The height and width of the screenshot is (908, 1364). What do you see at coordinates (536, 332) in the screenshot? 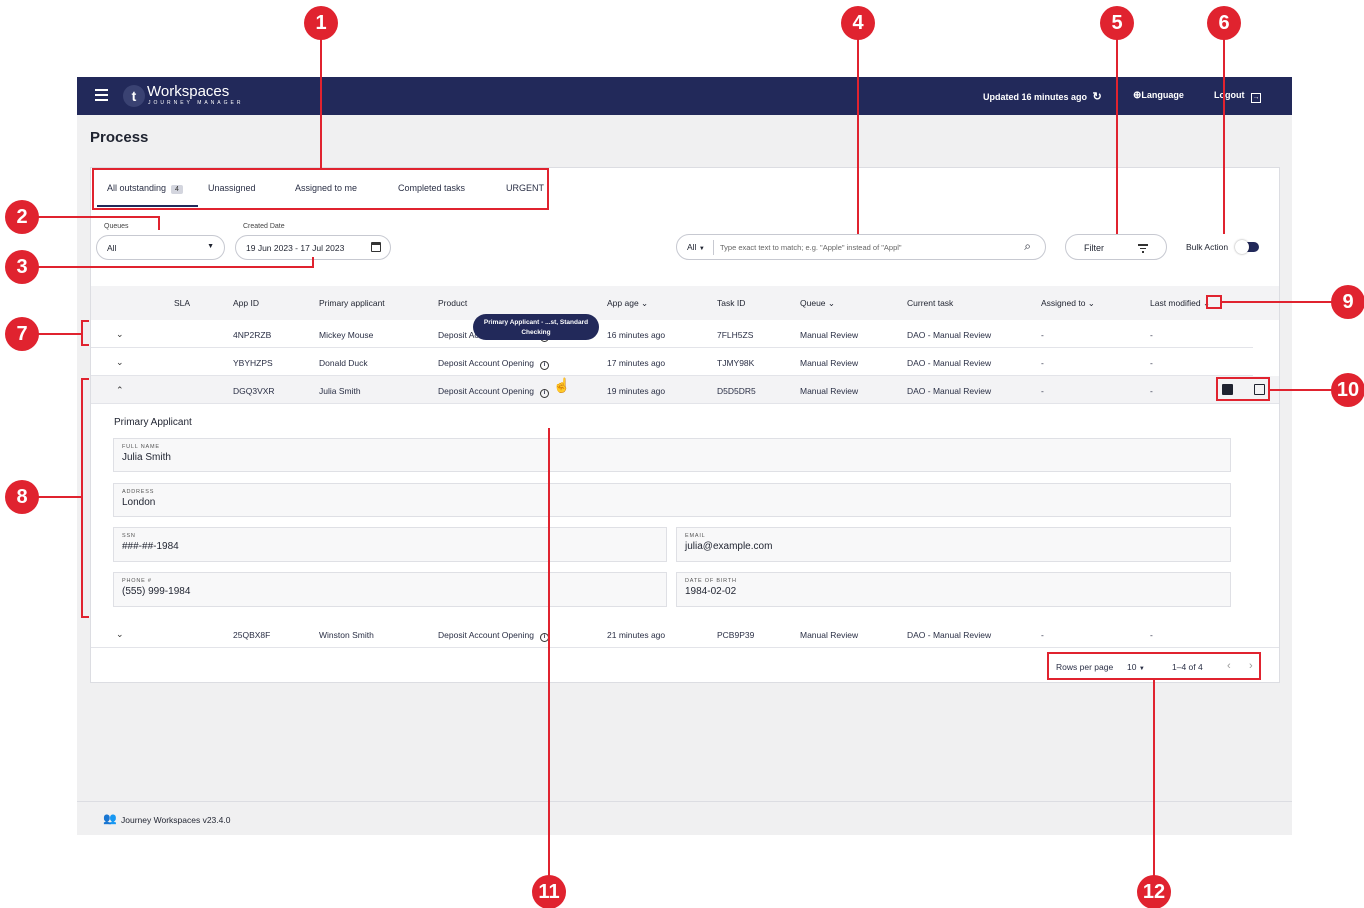
I see `tooltip-line2: Checking` at bounding box center [536, 332].